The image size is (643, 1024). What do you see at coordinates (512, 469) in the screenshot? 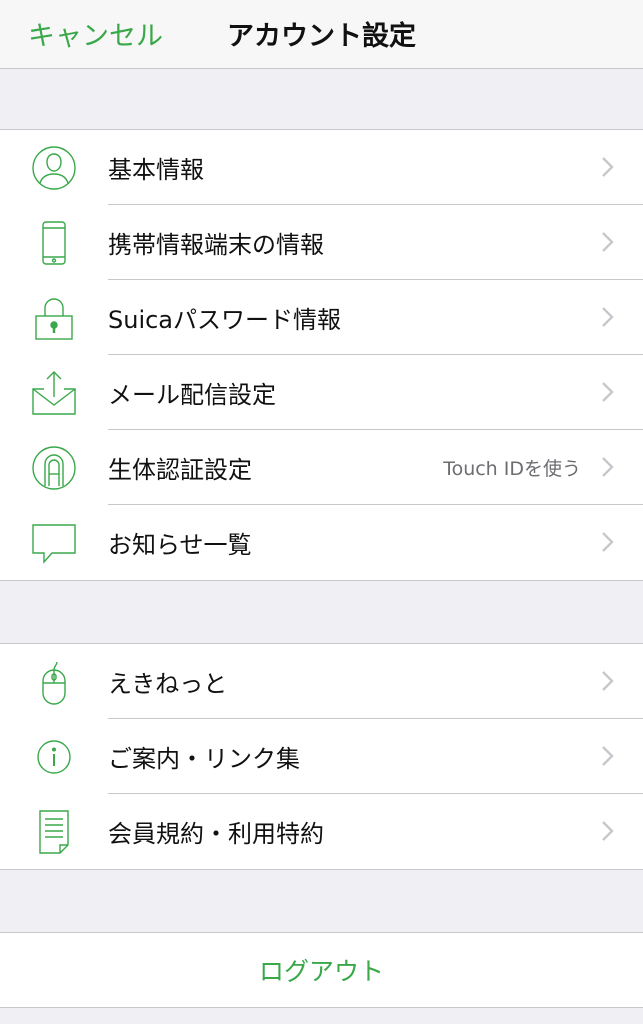
I see `row-detail-value: Touch IDを使う` at bounding box center [512, 469].